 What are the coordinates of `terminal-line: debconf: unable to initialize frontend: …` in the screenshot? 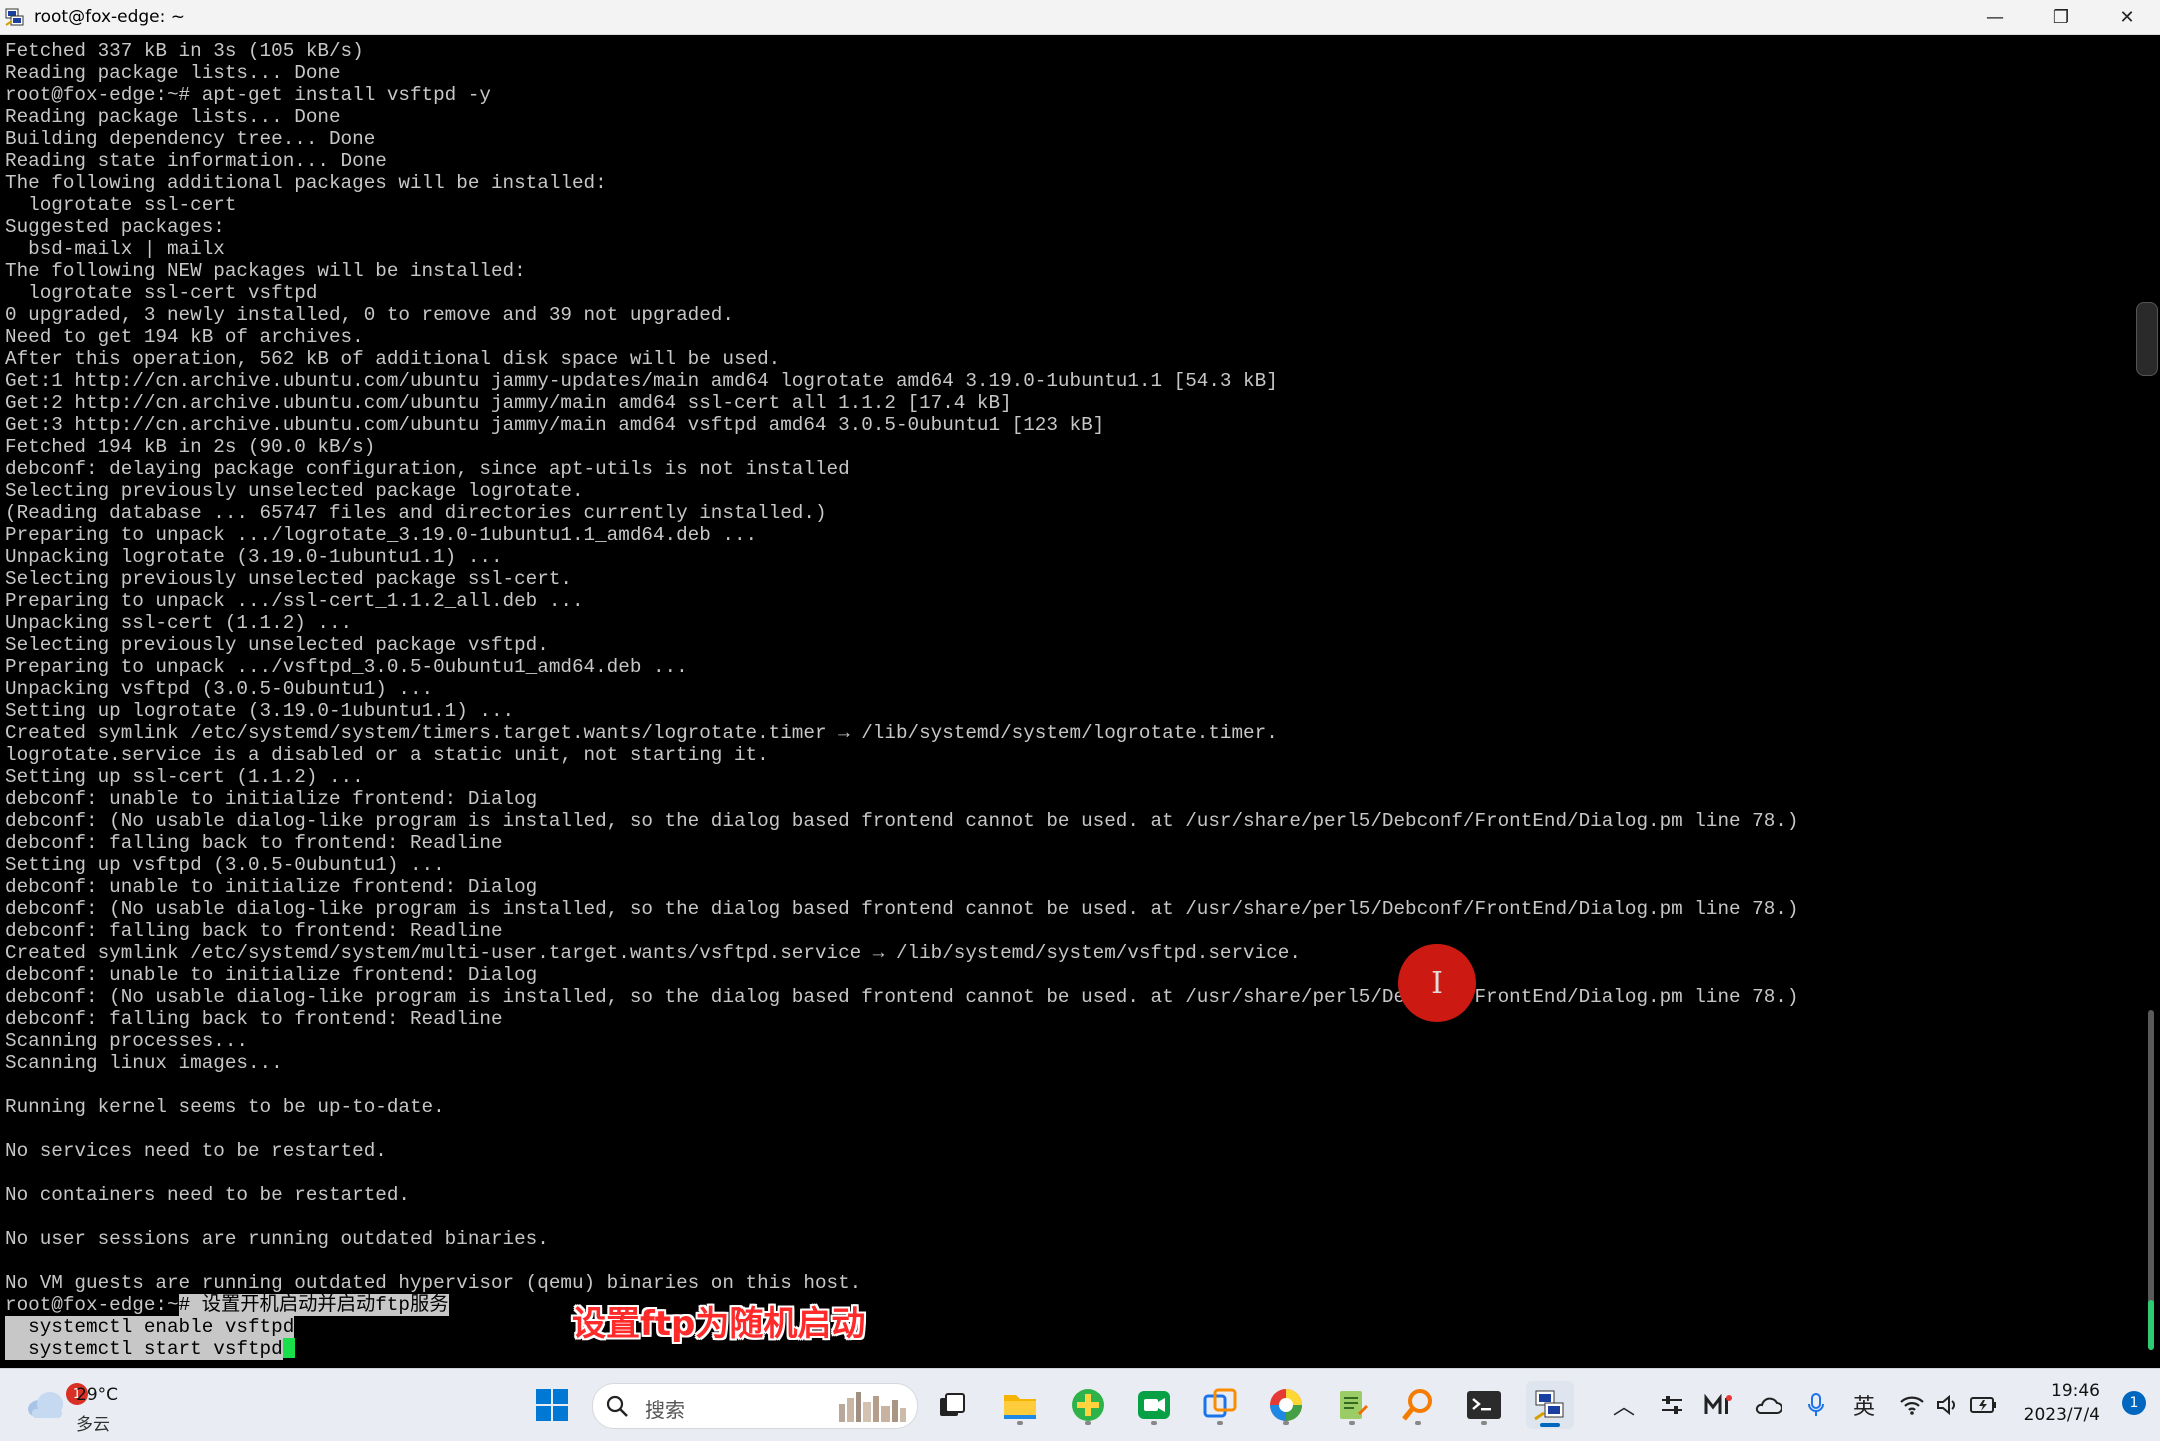 It's located at (271, 799).